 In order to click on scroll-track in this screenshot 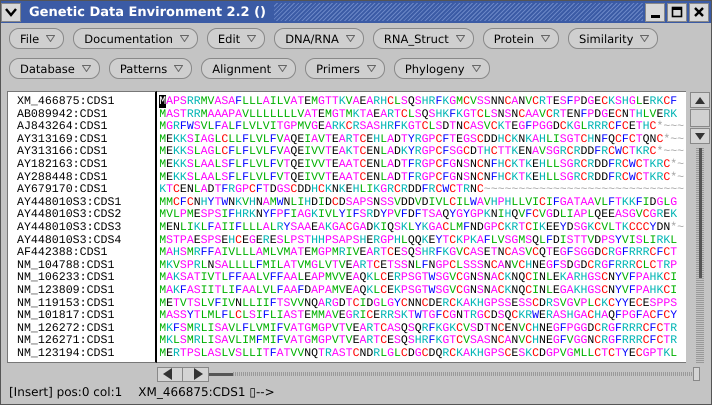, I will do `click(700, 255)`.